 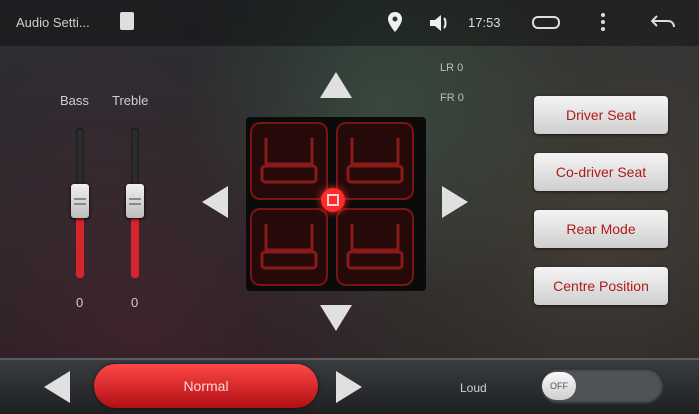 I want to click on eq-mode-button: Normal, so click(x=206, y=386).